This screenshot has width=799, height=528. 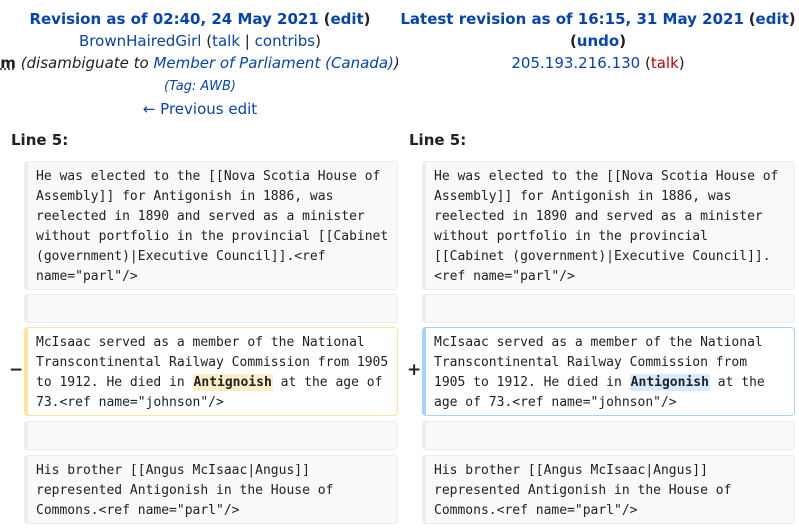 I want to click on deletion-marker: −, so click(x=16, y=370).